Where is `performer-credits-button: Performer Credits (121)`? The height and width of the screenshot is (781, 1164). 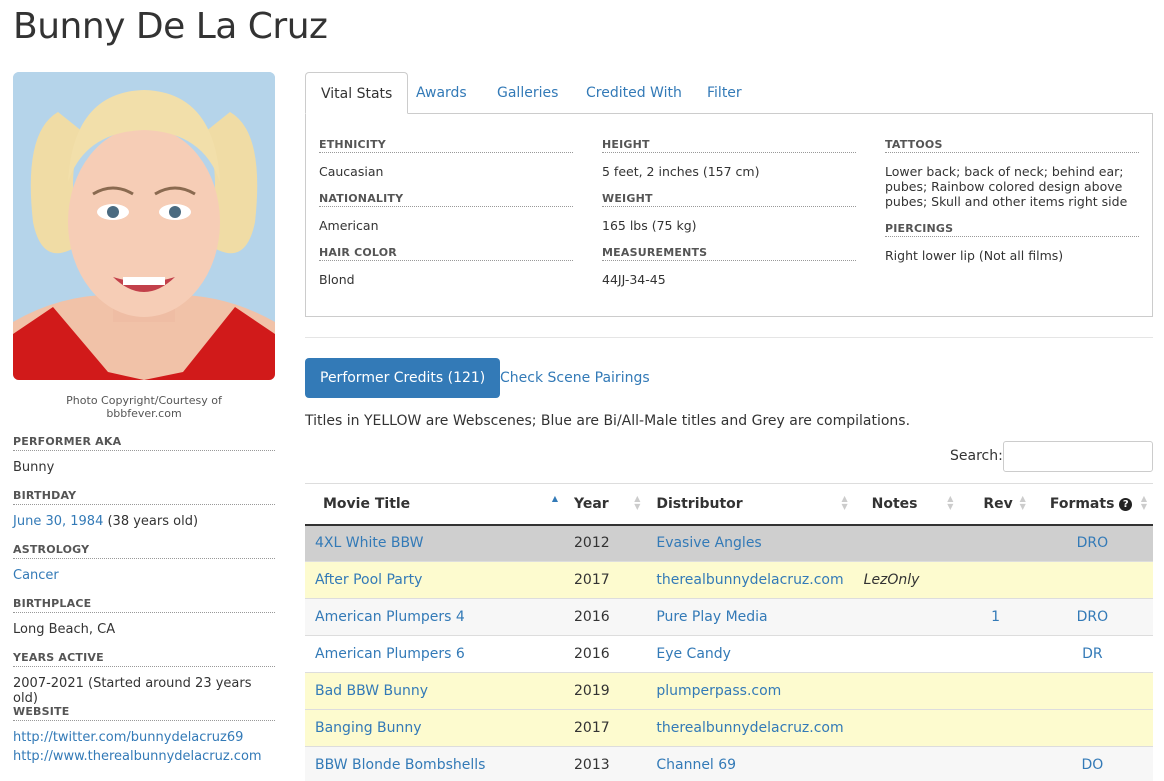
performer-credits-button: Performer Credits (121) is located at coordinates (403, 378).